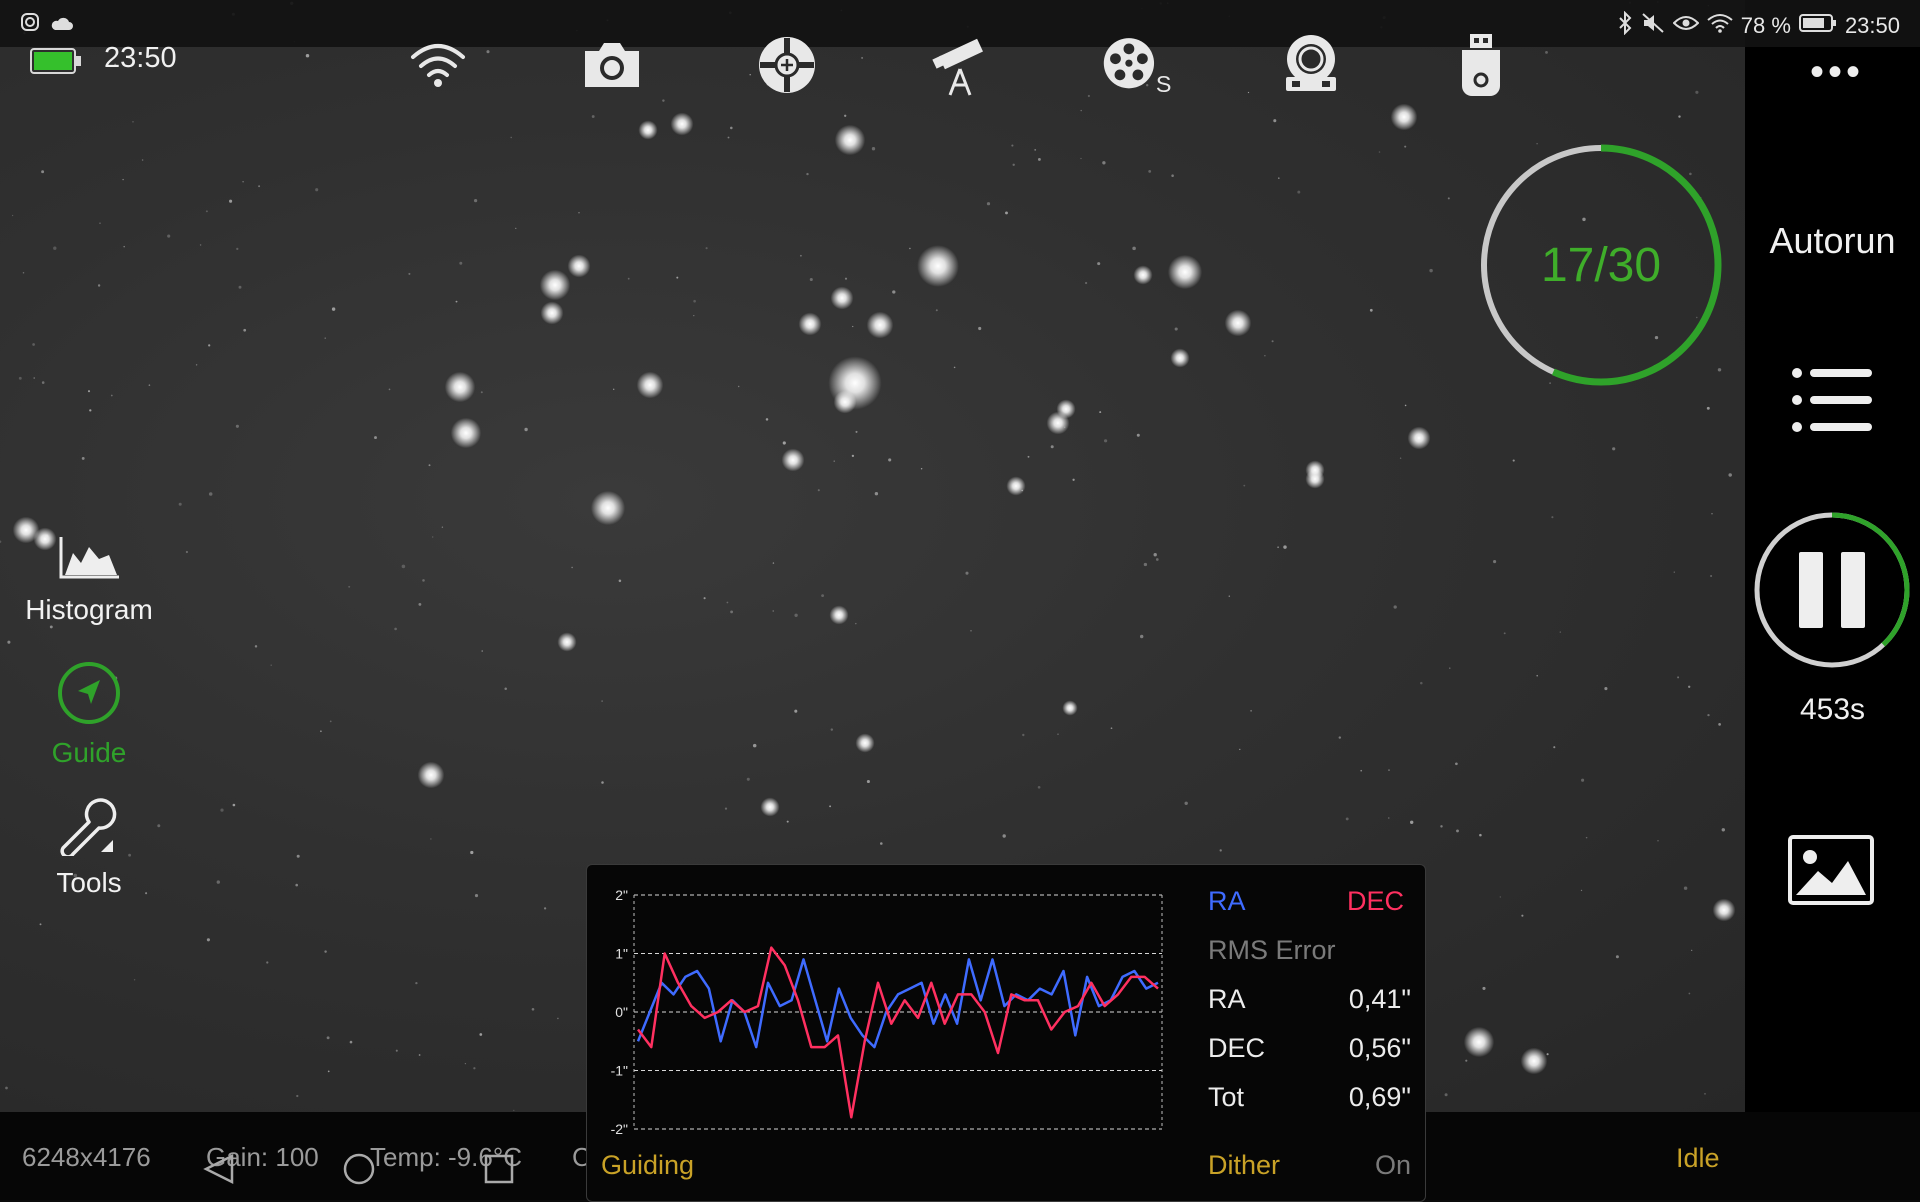  Describe the element at coordinates (1837, 72) in the screenshot. I see `more-options-button: •••` at that location.